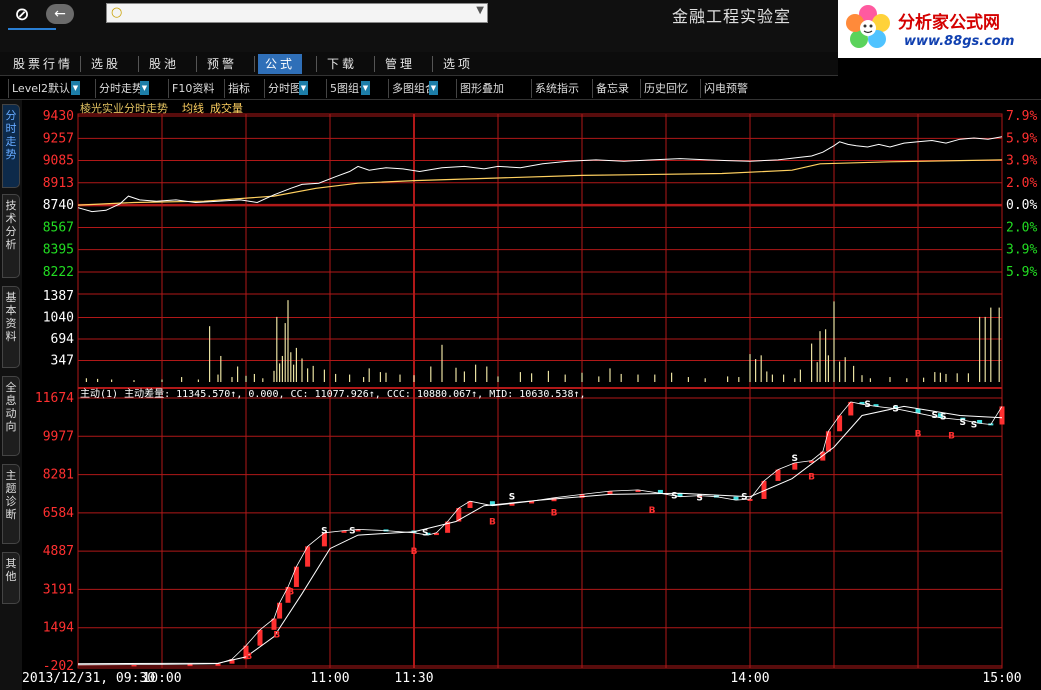 The width and height of the screenshot is (1041, 690). Describe the element at coordinates (62, 360) in the screenshot. I see `volume-axis-label: 347` at that location.